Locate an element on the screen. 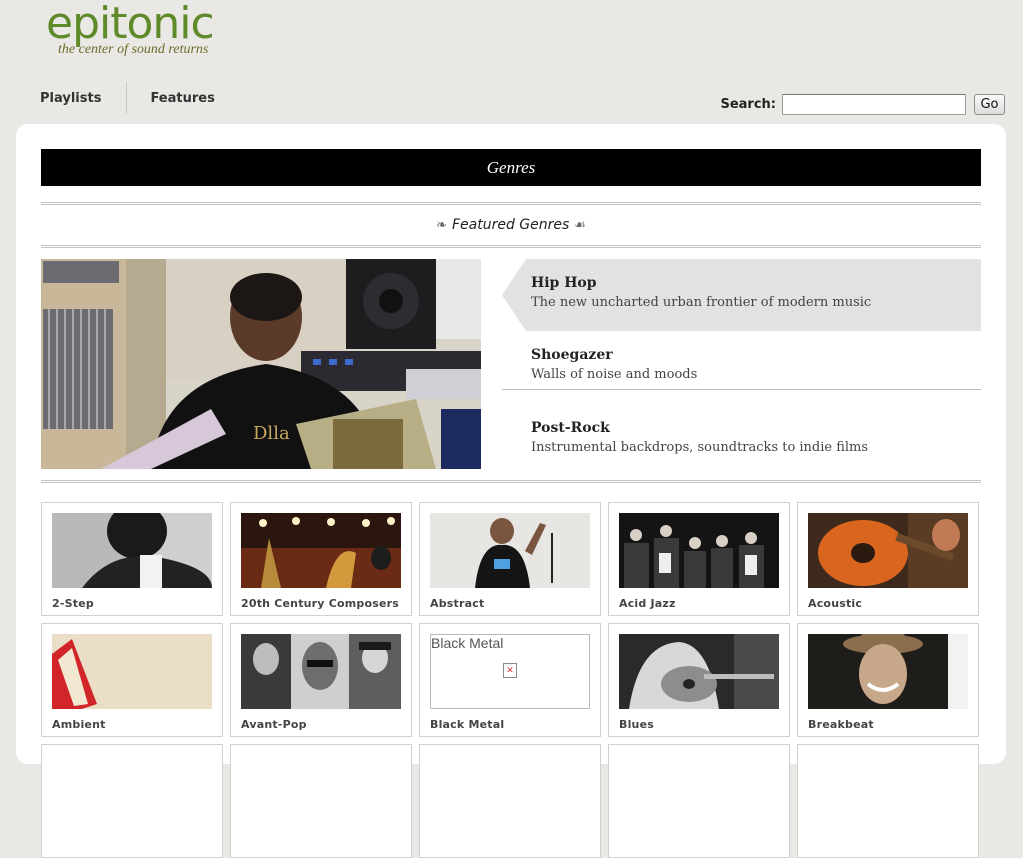  main-nav: Playlists Features is located at coordinates (127, 98).